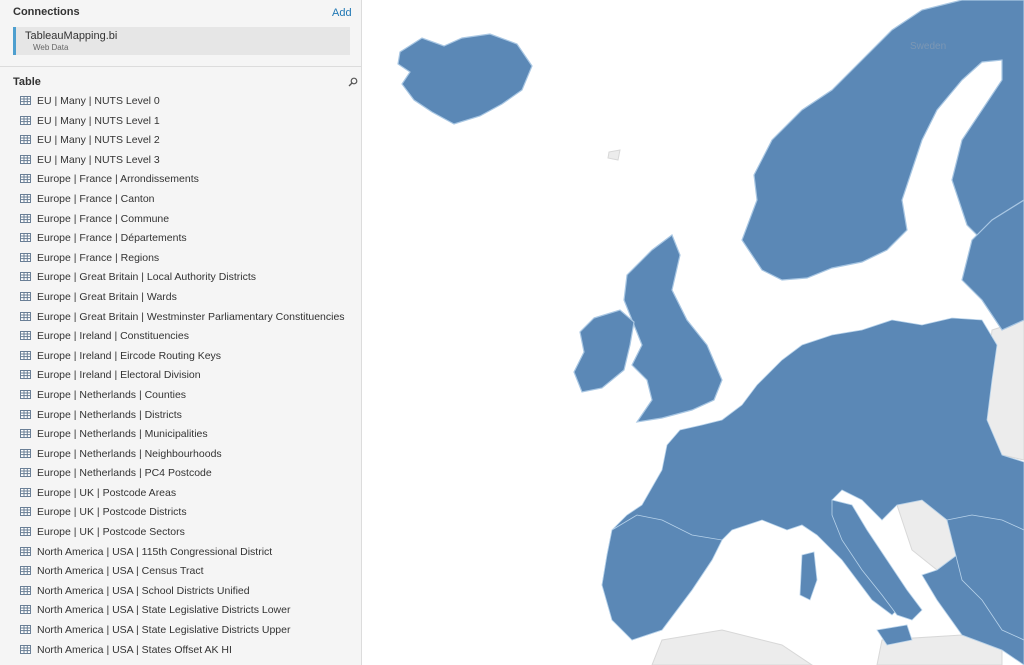 This screenshot has width=1024, height=665. What do you see at coordinates (180, 297) in the screenshot?
I see `table-list-item: Europe | Great Britain | Wards` at bounding box center [180, 297].